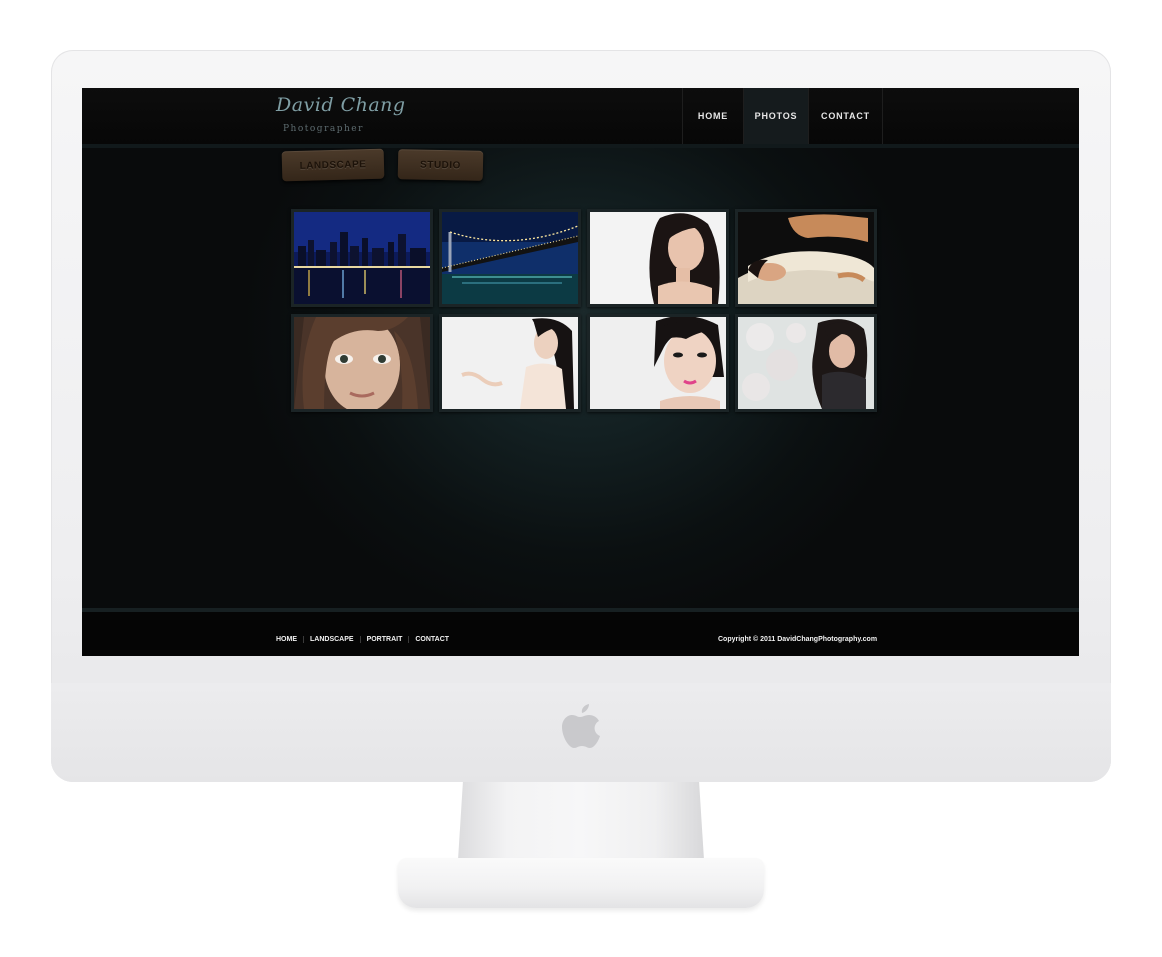  What do you see at coordinates (510, 258) in the screenshot?
I see `photo-thumbnail-bridge-night` at bounding box center [510, 258].